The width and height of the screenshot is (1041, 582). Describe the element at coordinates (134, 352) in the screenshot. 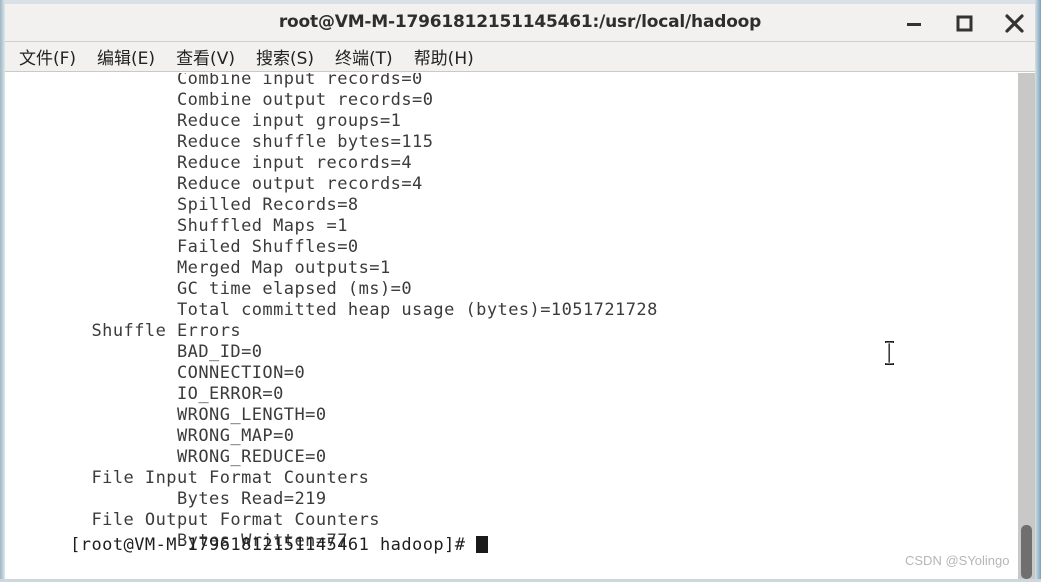

I see `terminal-line: BAD_ID=0` at that location.